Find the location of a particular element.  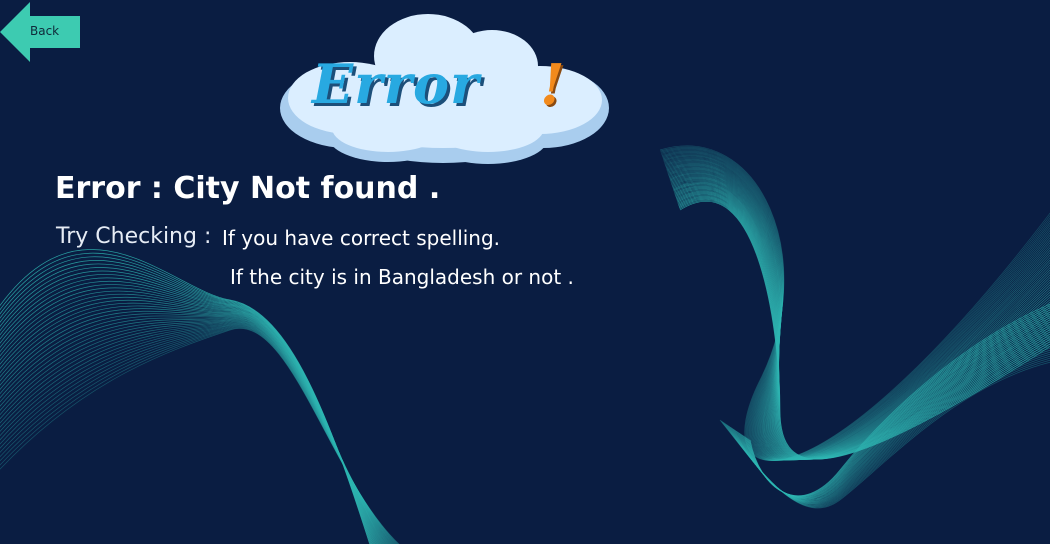

error-word: Error is located at coordinates (396, 84).